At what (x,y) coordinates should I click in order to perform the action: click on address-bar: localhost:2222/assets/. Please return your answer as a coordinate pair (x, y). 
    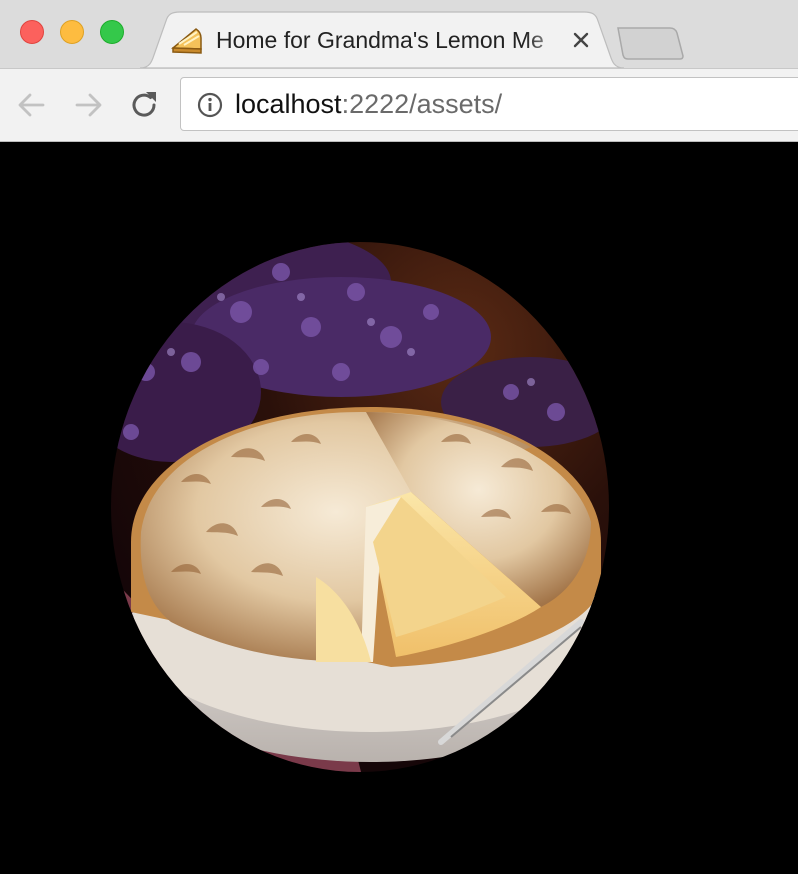
    Looking at the image, I should click on (489, 104).